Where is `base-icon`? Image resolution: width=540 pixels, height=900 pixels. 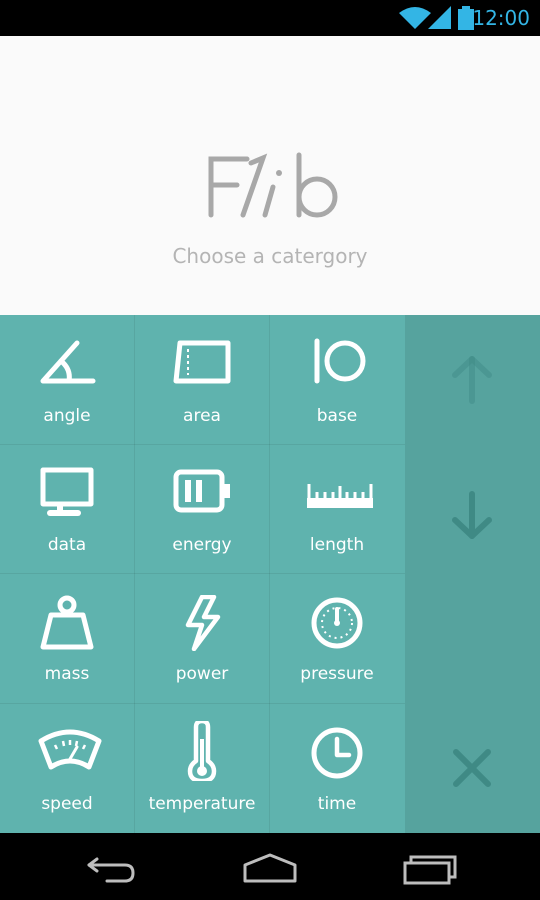
base-icon is located at coordinates (340, 361).